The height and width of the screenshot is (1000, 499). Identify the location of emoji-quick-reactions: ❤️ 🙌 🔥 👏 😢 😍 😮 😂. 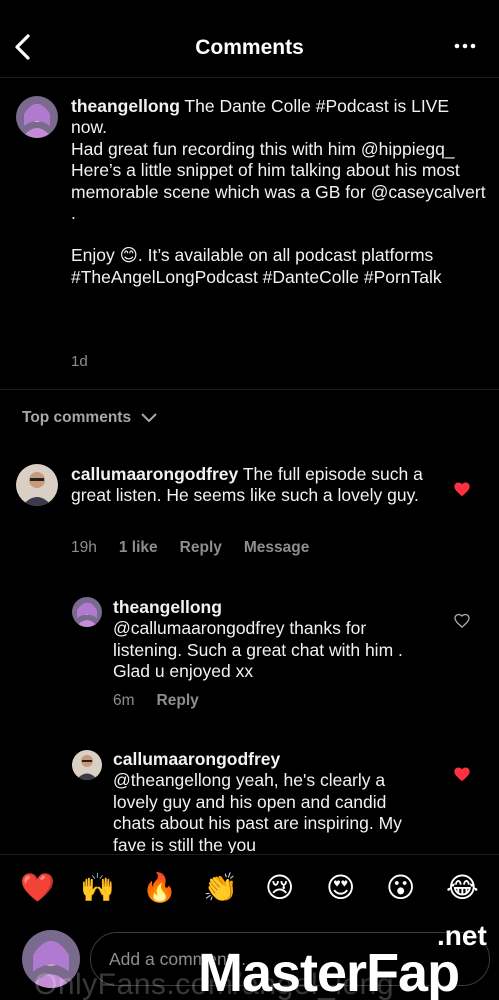
(249, 889).